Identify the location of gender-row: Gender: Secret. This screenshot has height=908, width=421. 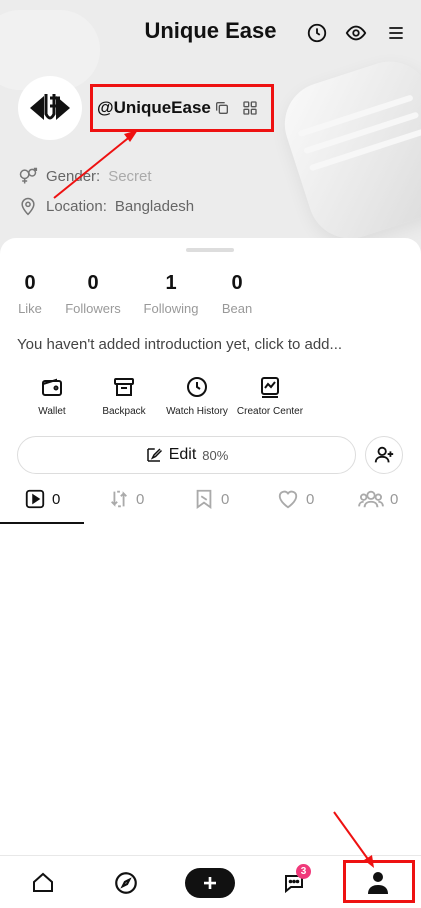
(85, 176).